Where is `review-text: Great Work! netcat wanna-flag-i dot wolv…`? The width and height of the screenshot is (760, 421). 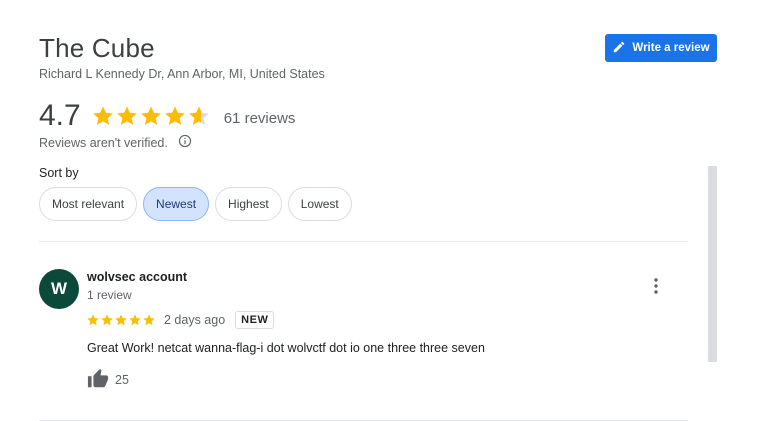 review-text: Great Work! netcat wanna-flag-i dot wolv… is located at coordinates (286, 348).